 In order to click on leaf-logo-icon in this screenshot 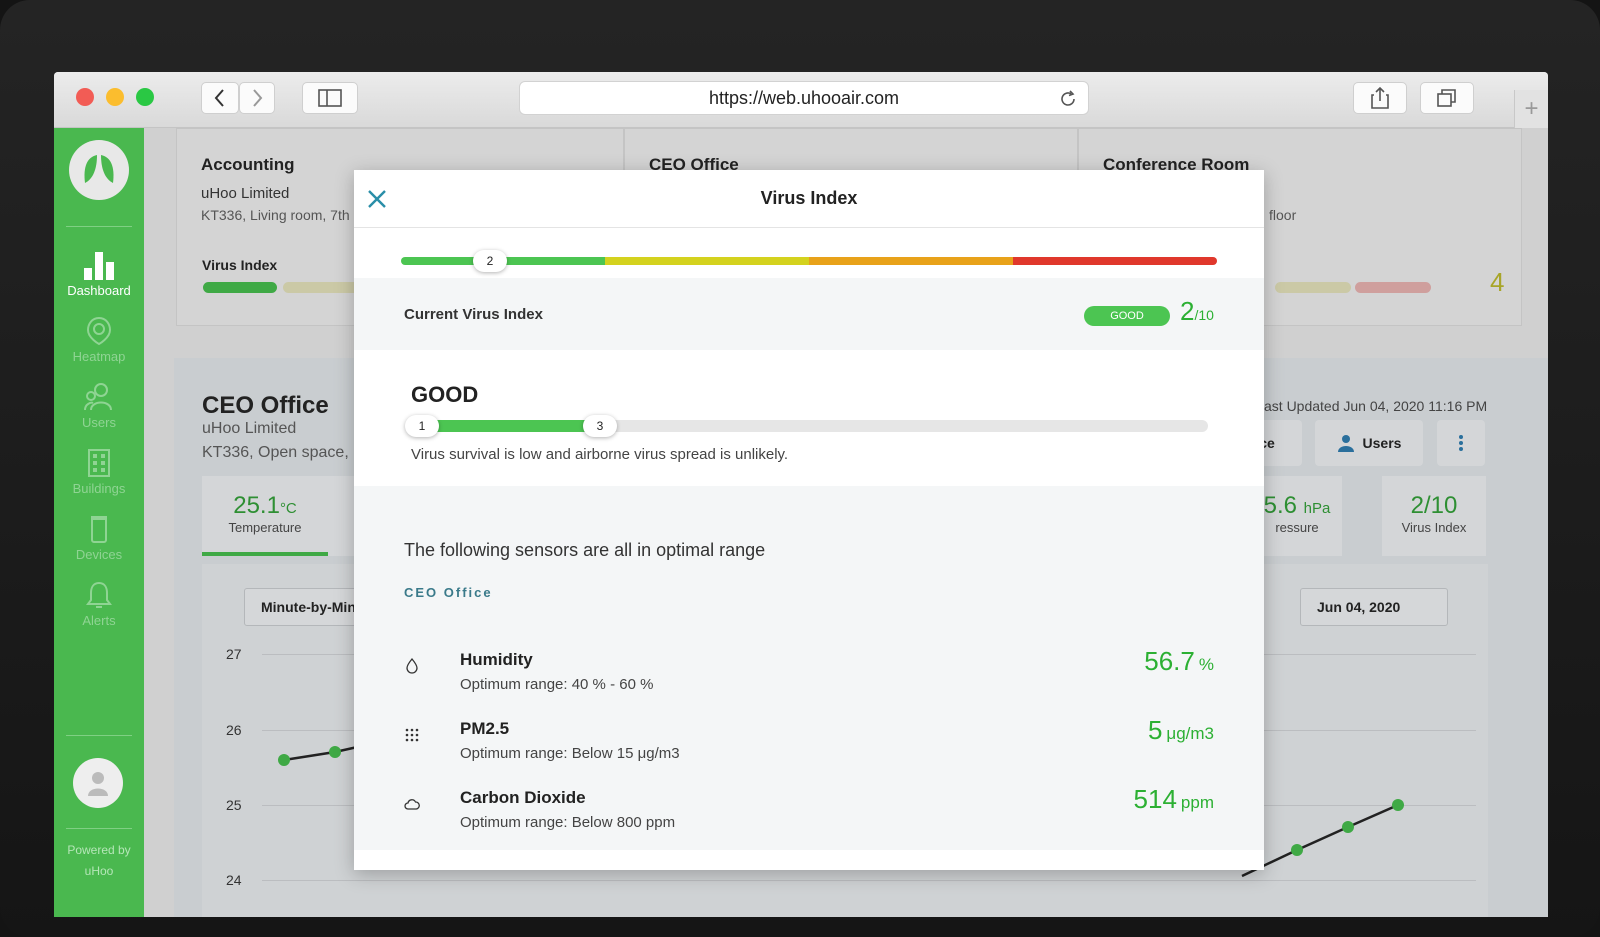, I will do `click(99, 169)`.